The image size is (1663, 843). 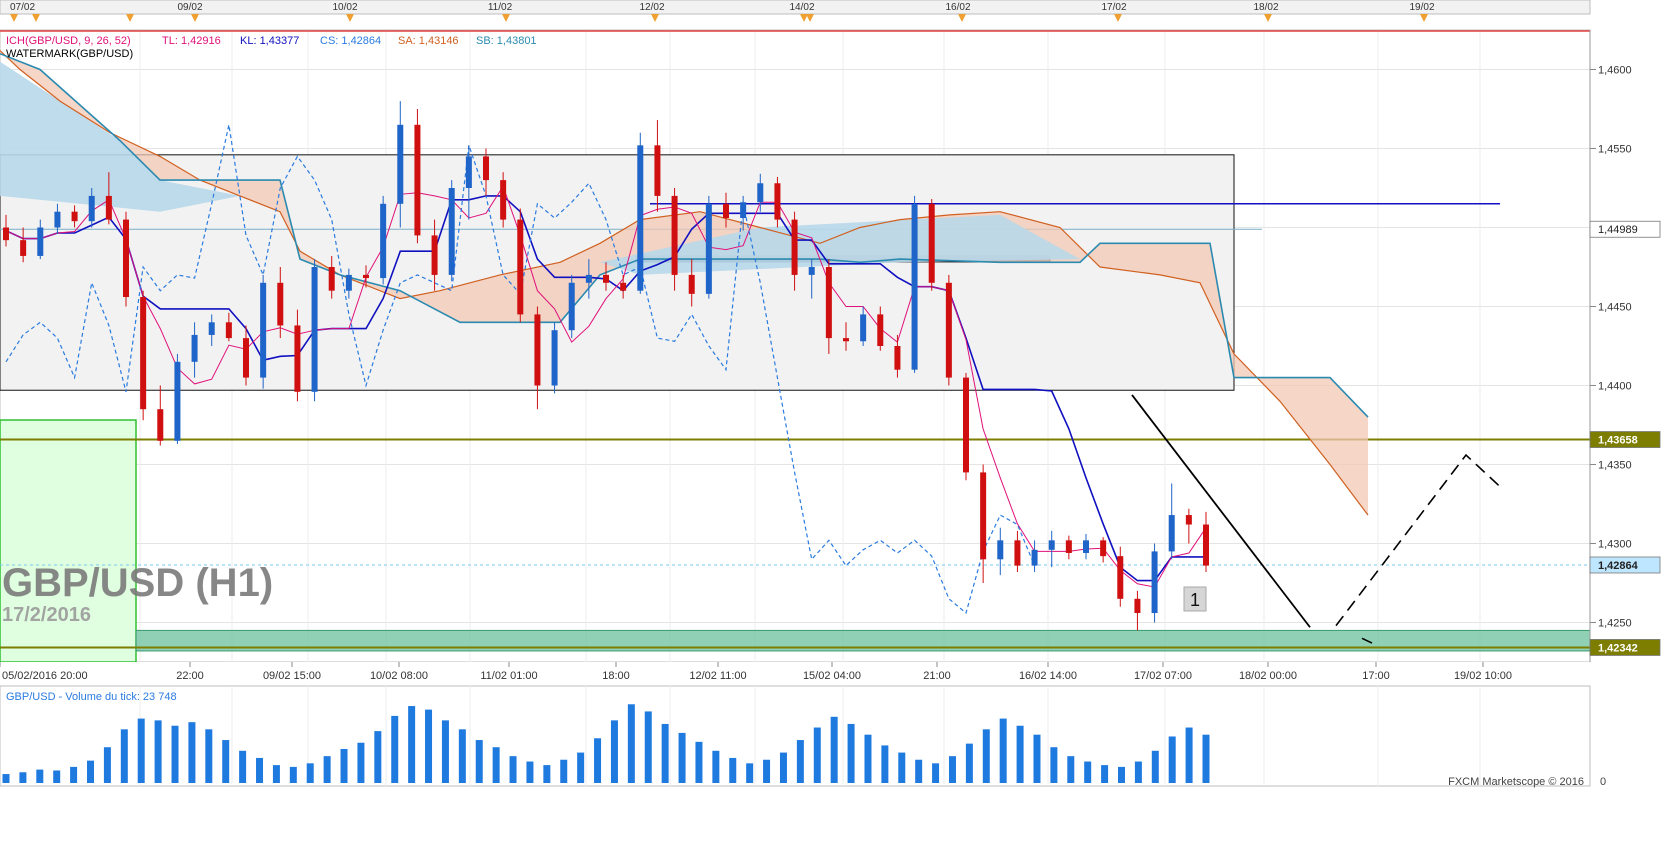 I want to click on top-date-label: 11/02, so click(x=500, y=7).